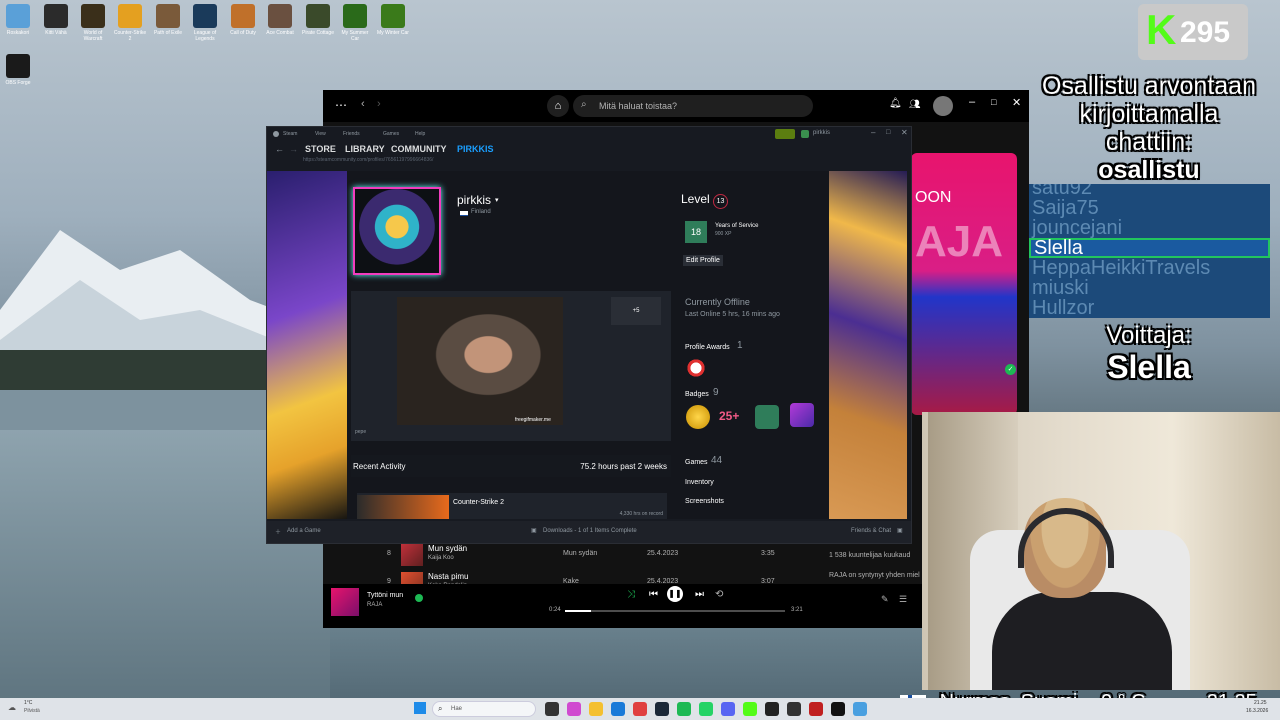 The width and height of the screenshot is (1280, 720). Describe the element at coordinates (699, 594) in the screenshot. I see `next-icon: ⏭︎` at that location.